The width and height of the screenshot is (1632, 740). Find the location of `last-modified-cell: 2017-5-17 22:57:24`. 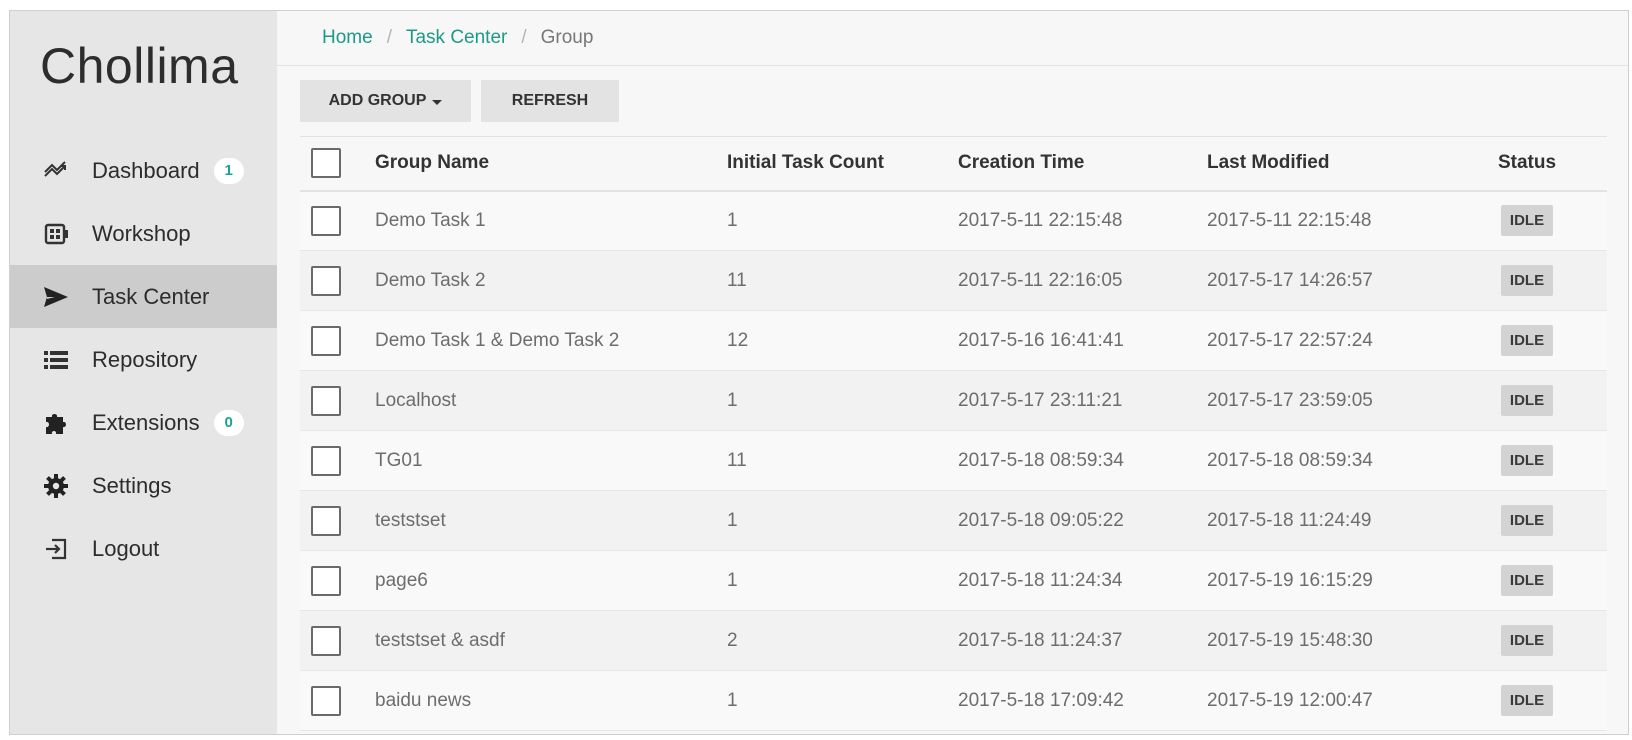

last-modified-cell: 2017-5-17 22:57:24 is located at coordinates (1290, 340).